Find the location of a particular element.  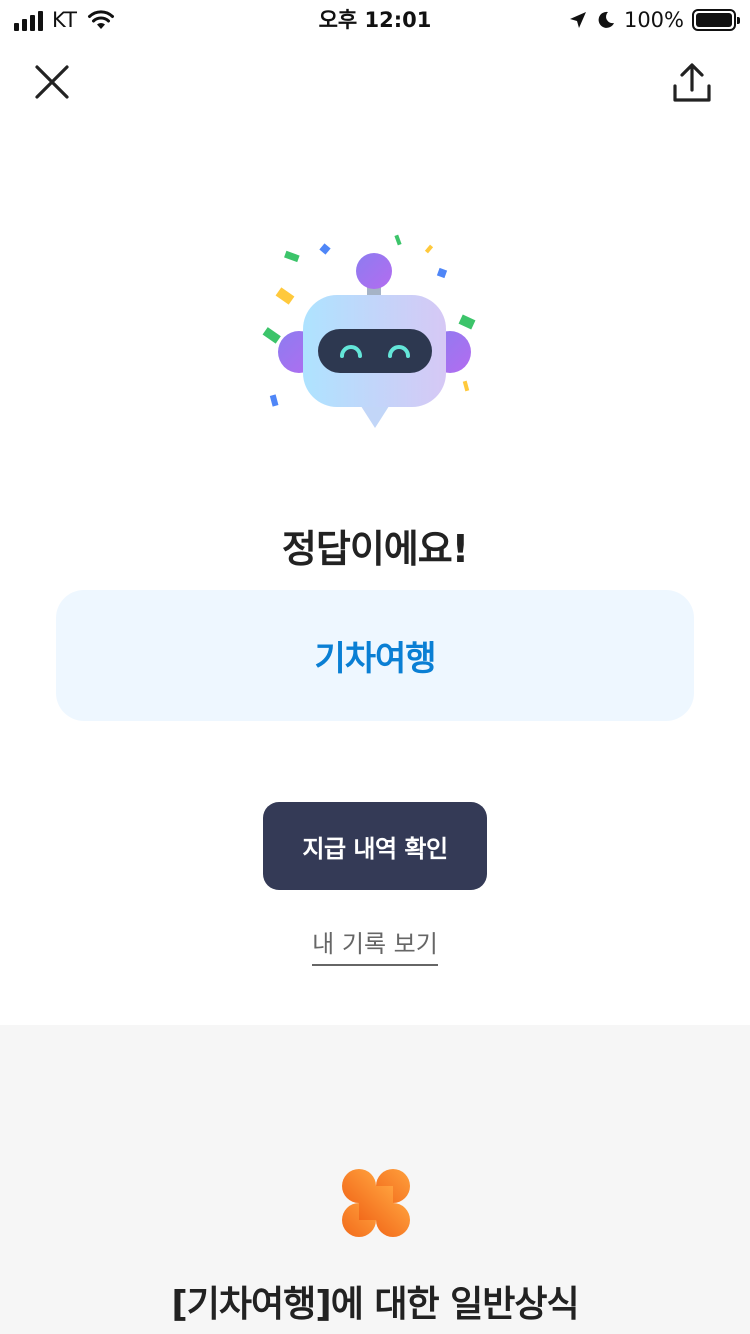

battery-icon is located at coordinates (716, 20).